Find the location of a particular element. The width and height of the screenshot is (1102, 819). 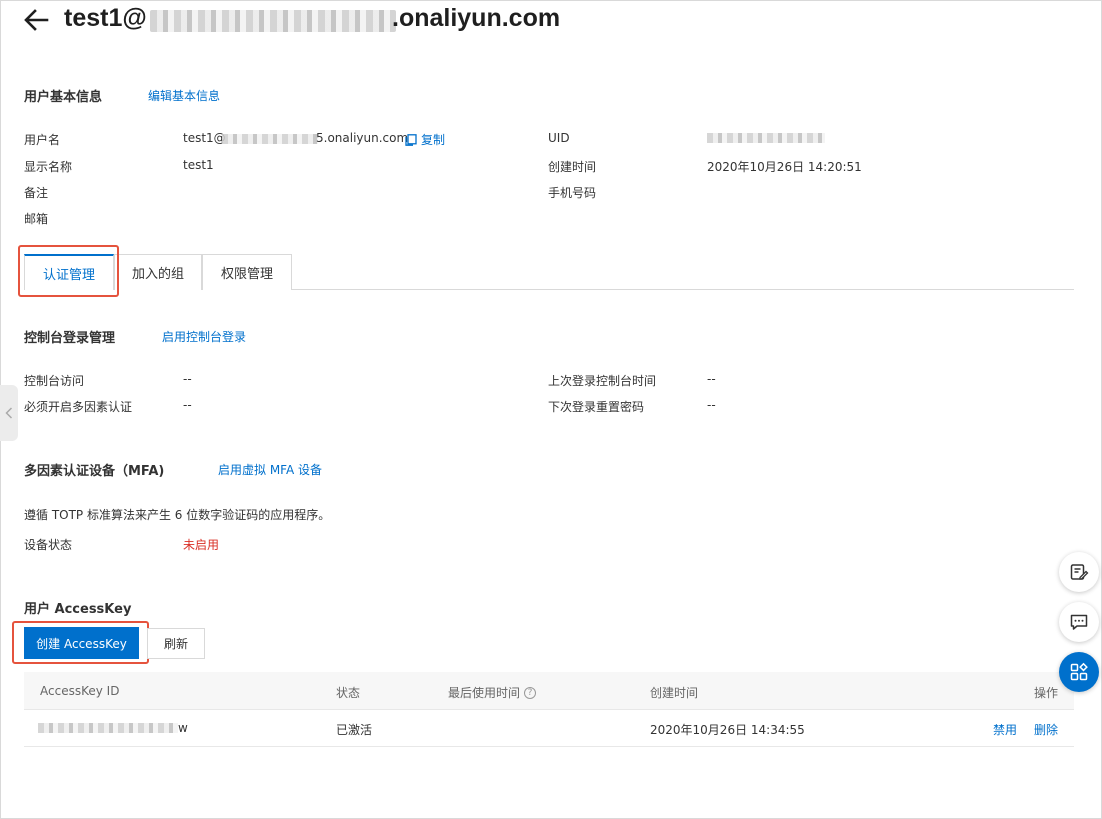

highlight-box-create is located at coordinates (80, 642).